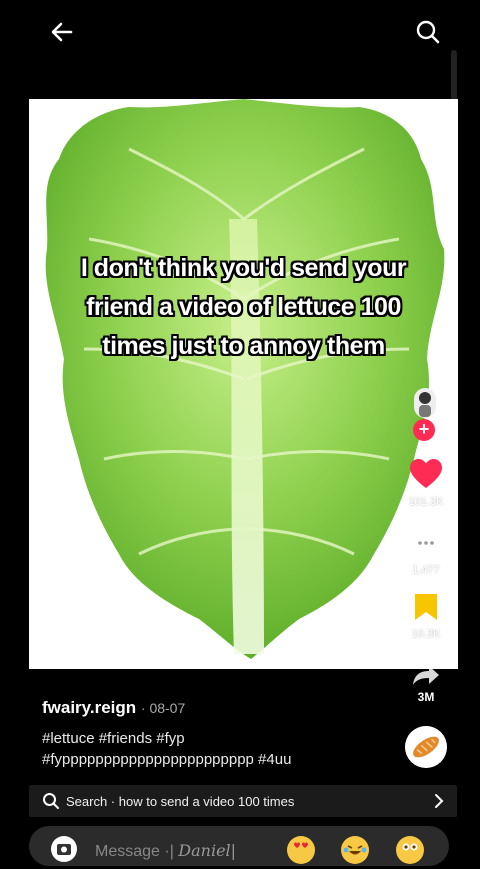  I want to click on comment-button: 1,477, so click(426, 553).